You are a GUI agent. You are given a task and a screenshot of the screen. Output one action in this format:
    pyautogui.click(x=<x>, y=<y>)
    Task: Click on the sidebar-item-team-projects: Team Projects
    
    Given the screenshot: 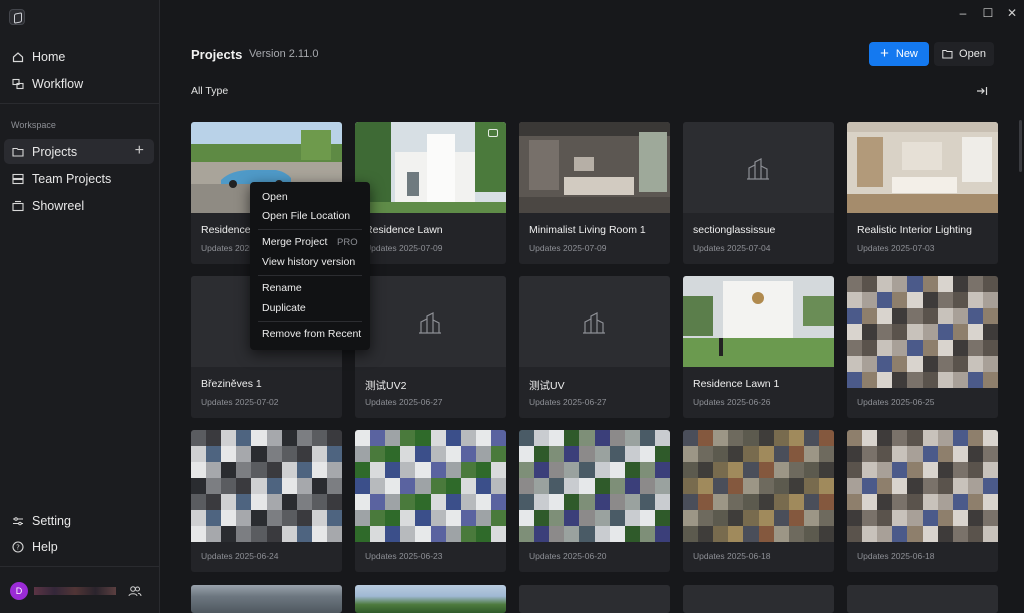 What is the action you would take?
    pyautogui.click(x=79, y=178)
    